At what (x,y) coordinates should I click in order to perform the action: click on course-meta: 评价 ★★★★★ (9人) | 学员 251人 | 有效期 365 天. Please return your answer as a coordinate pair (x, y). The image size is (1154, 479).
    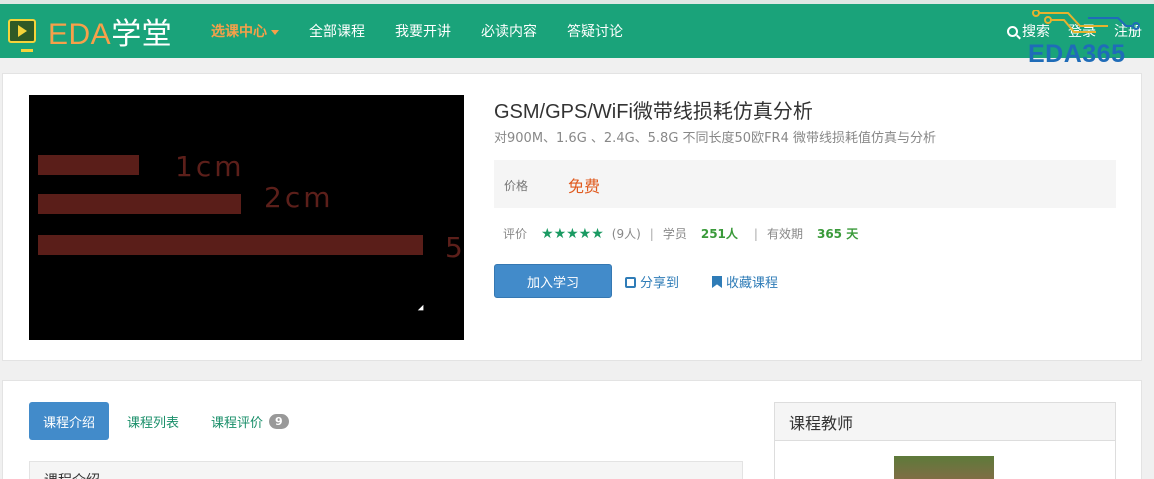
    Looking at the image, I should click on (681, 233).